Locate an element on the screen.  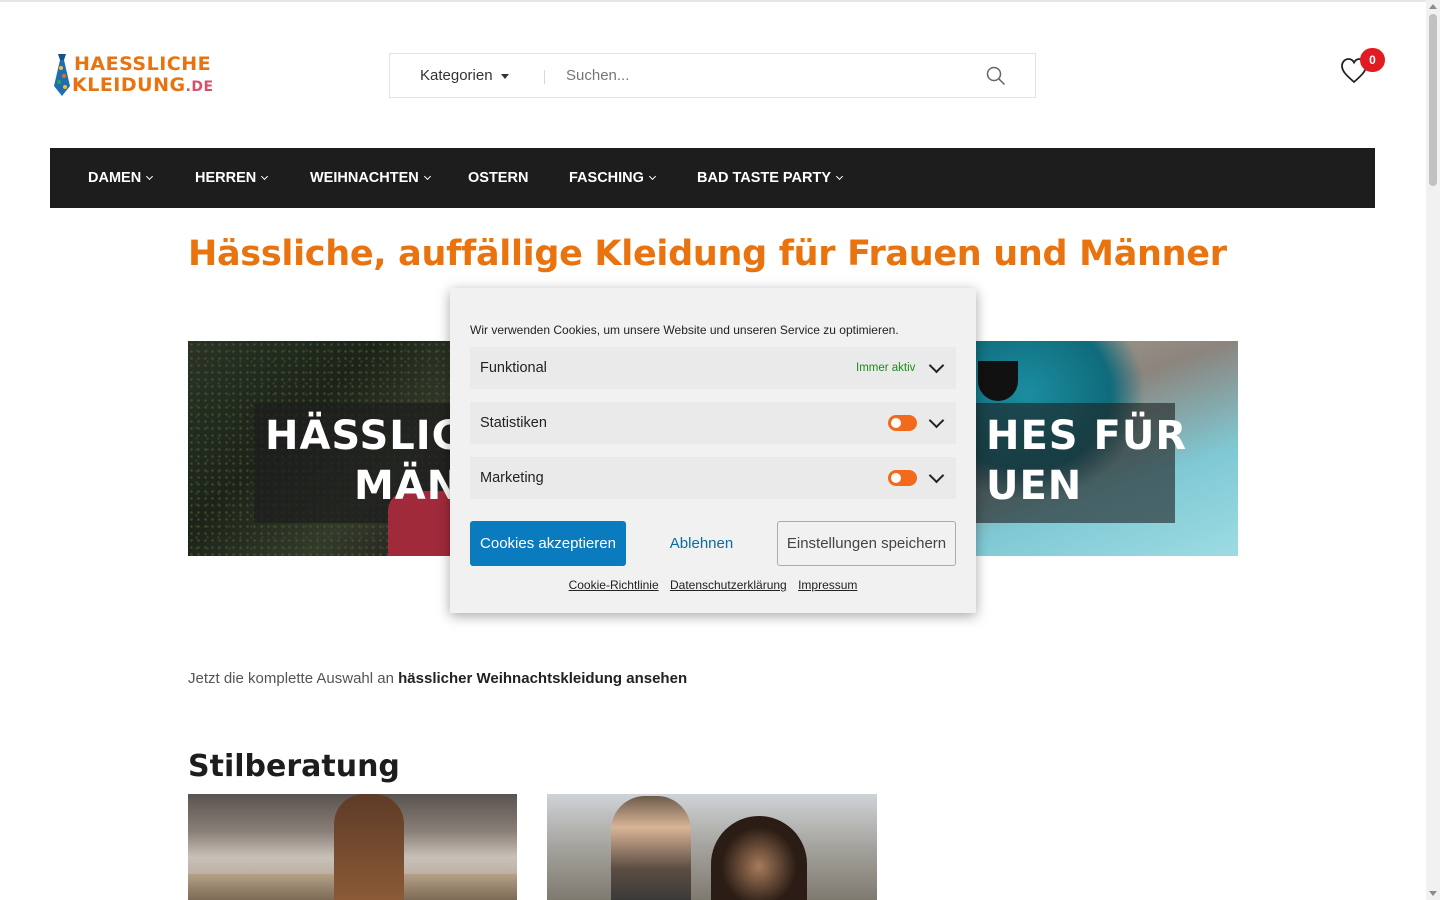
search-input is located at coordinates (756, 75).